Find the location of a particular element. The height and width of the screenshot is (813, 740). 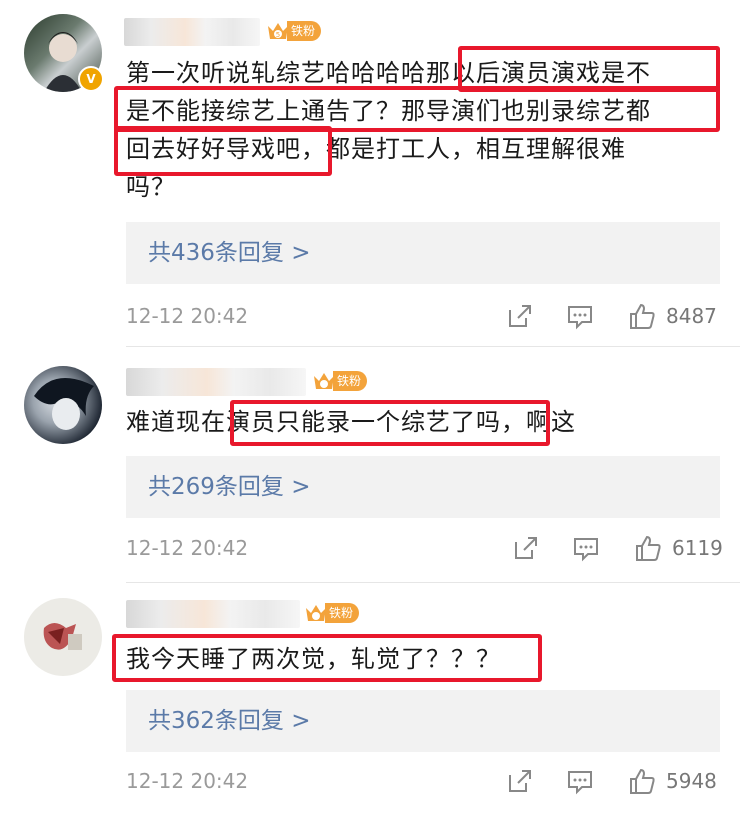

replies-link: 共362条回复 > is located at coordinates (229, 721).